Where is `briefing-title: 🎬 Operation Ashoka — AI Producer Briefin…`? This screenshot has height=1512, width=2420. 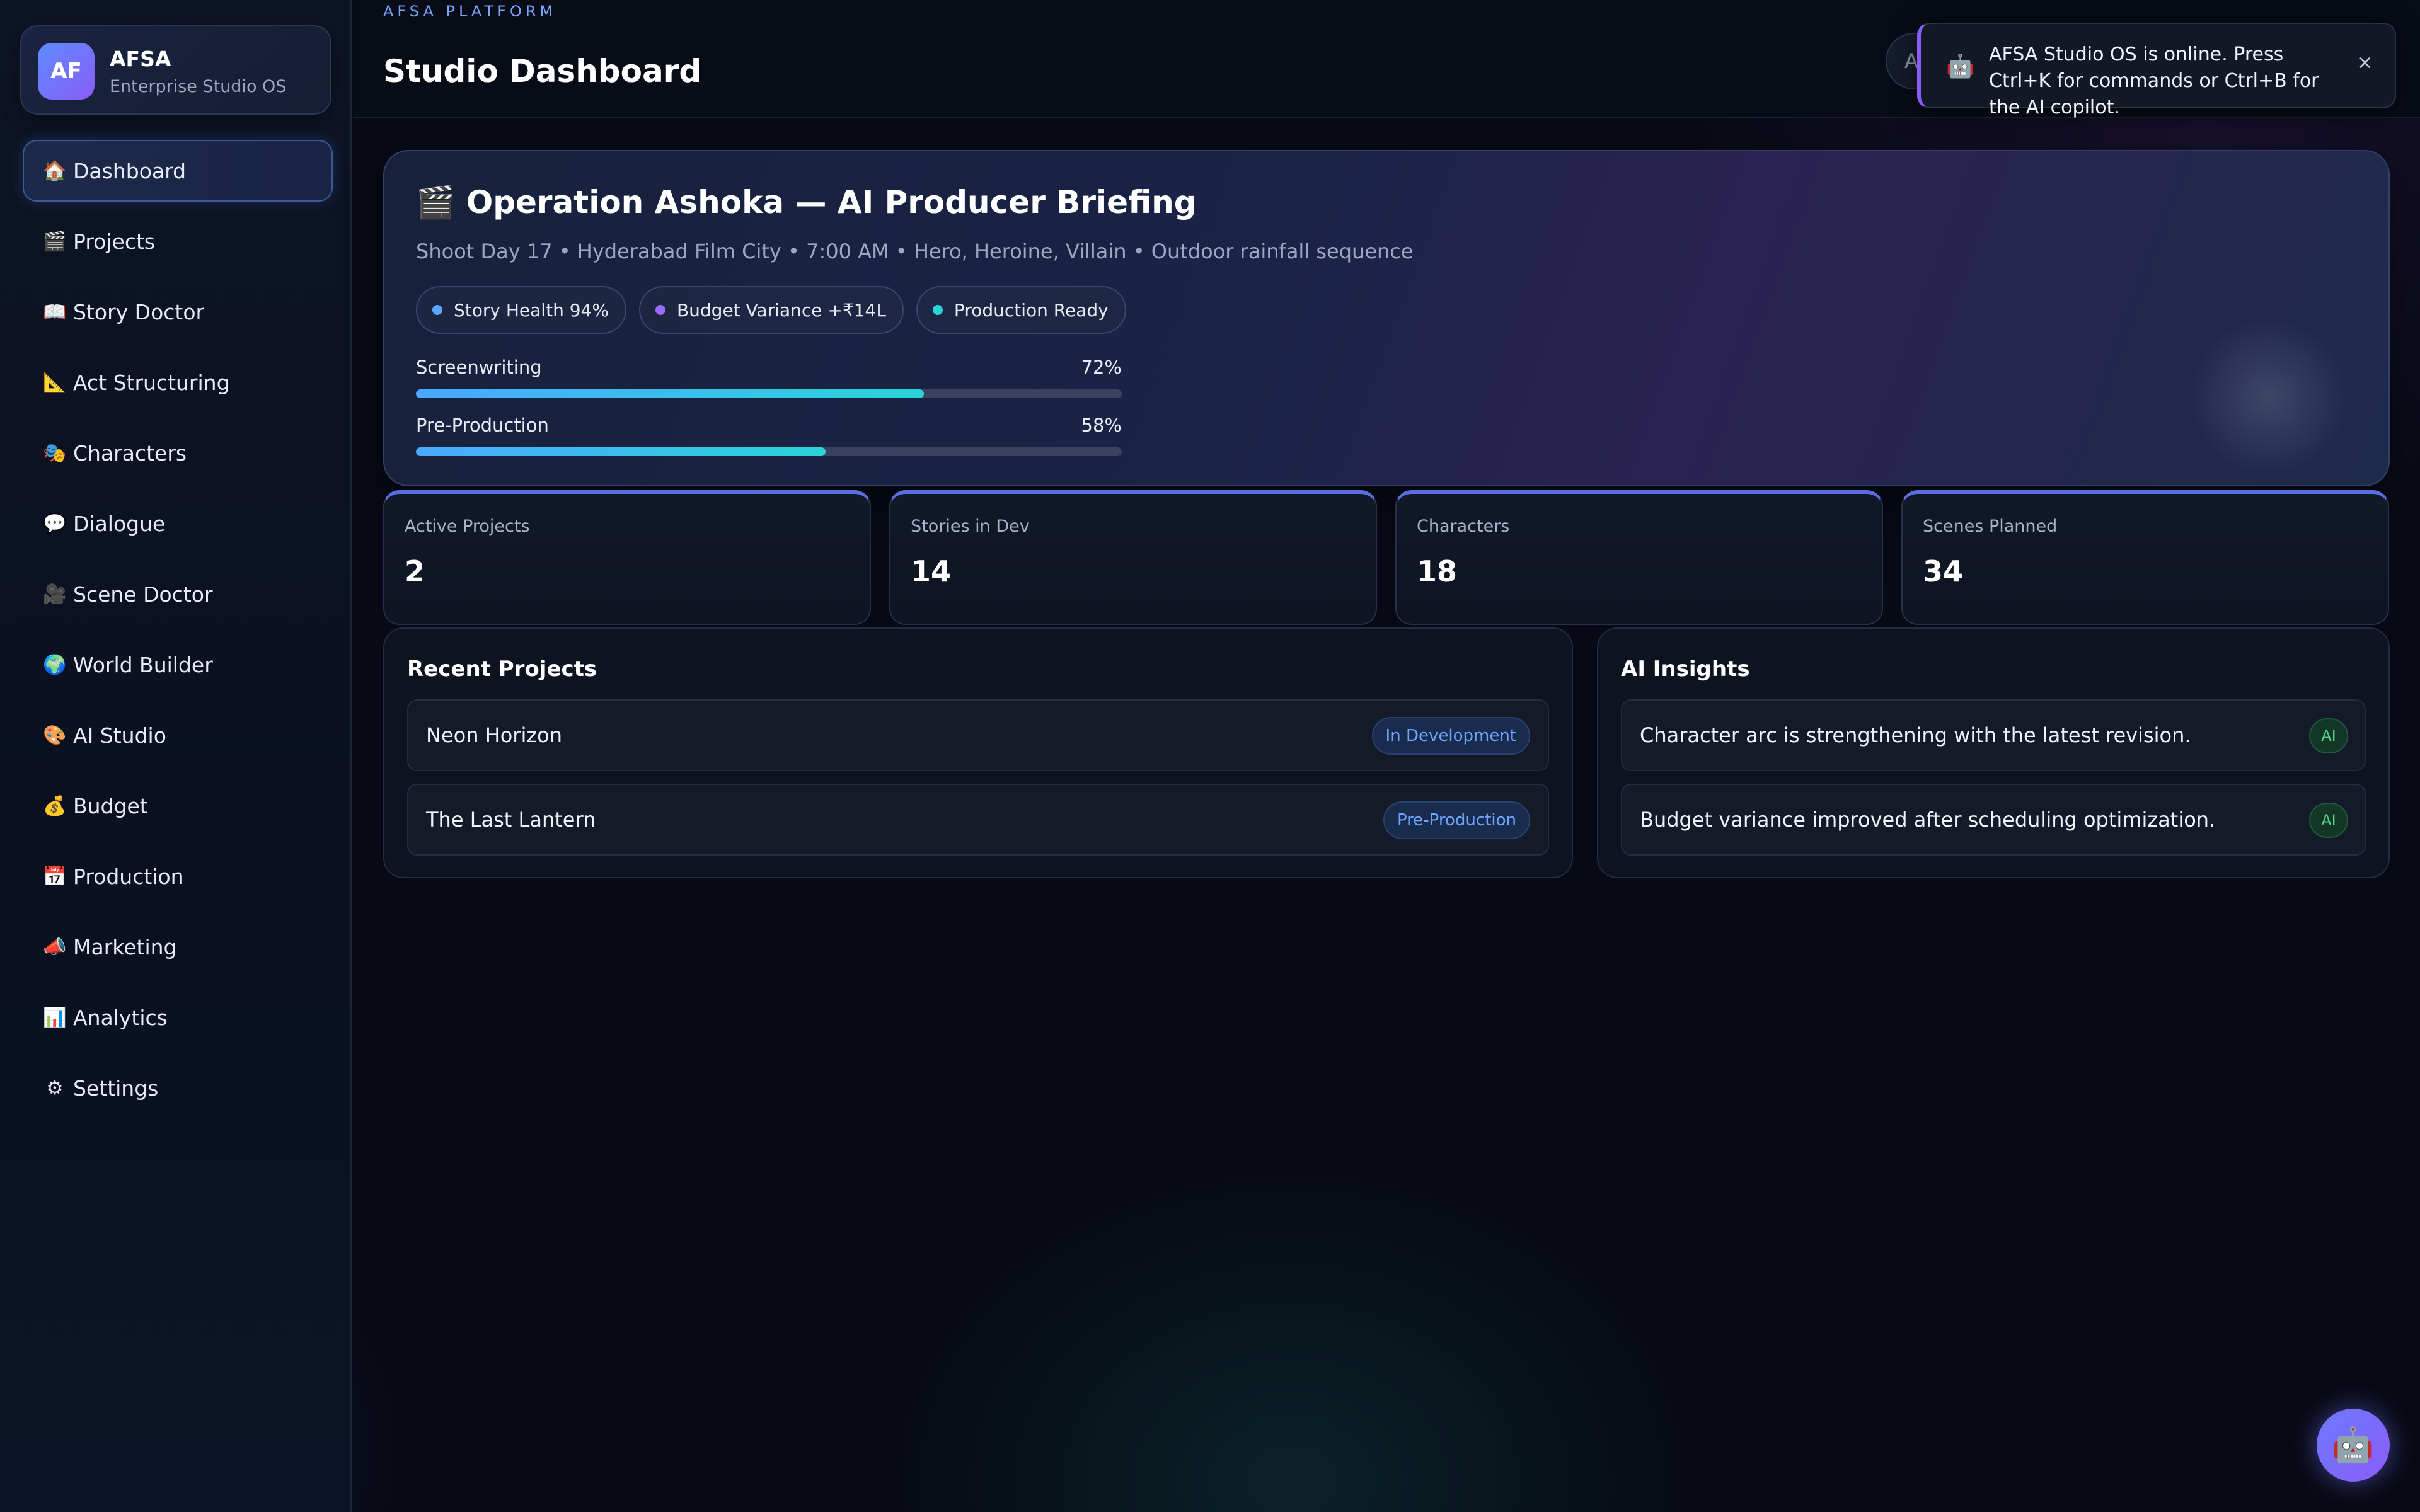
briefing-title: 🎬 Operation Ashoka — AI Producer Briefin… is located at coordinates (806, 202).